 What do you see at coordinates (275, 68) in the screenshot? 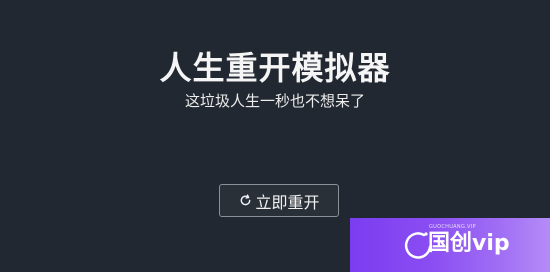
I see `app-title: 人生重开模拟器` at bounding box center [275, 68].